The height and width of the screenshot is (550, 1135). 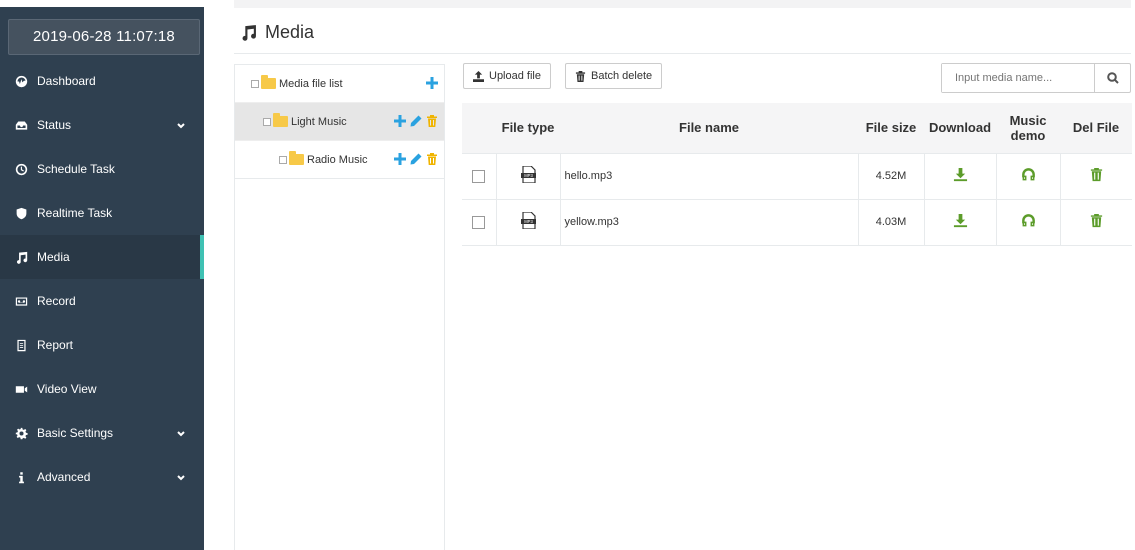 I want to click on datetime-display: 2019-06-28 11:07:18, so click(x=104, y=37).